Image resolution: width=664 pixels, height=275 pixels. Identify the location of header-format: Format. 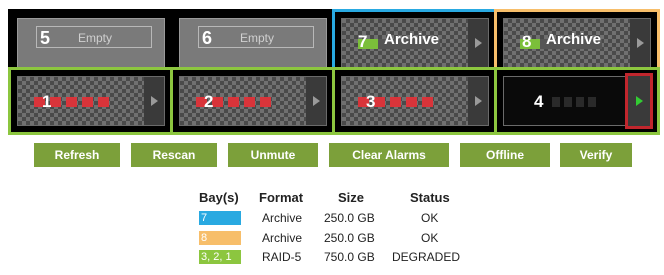
(281, 197).